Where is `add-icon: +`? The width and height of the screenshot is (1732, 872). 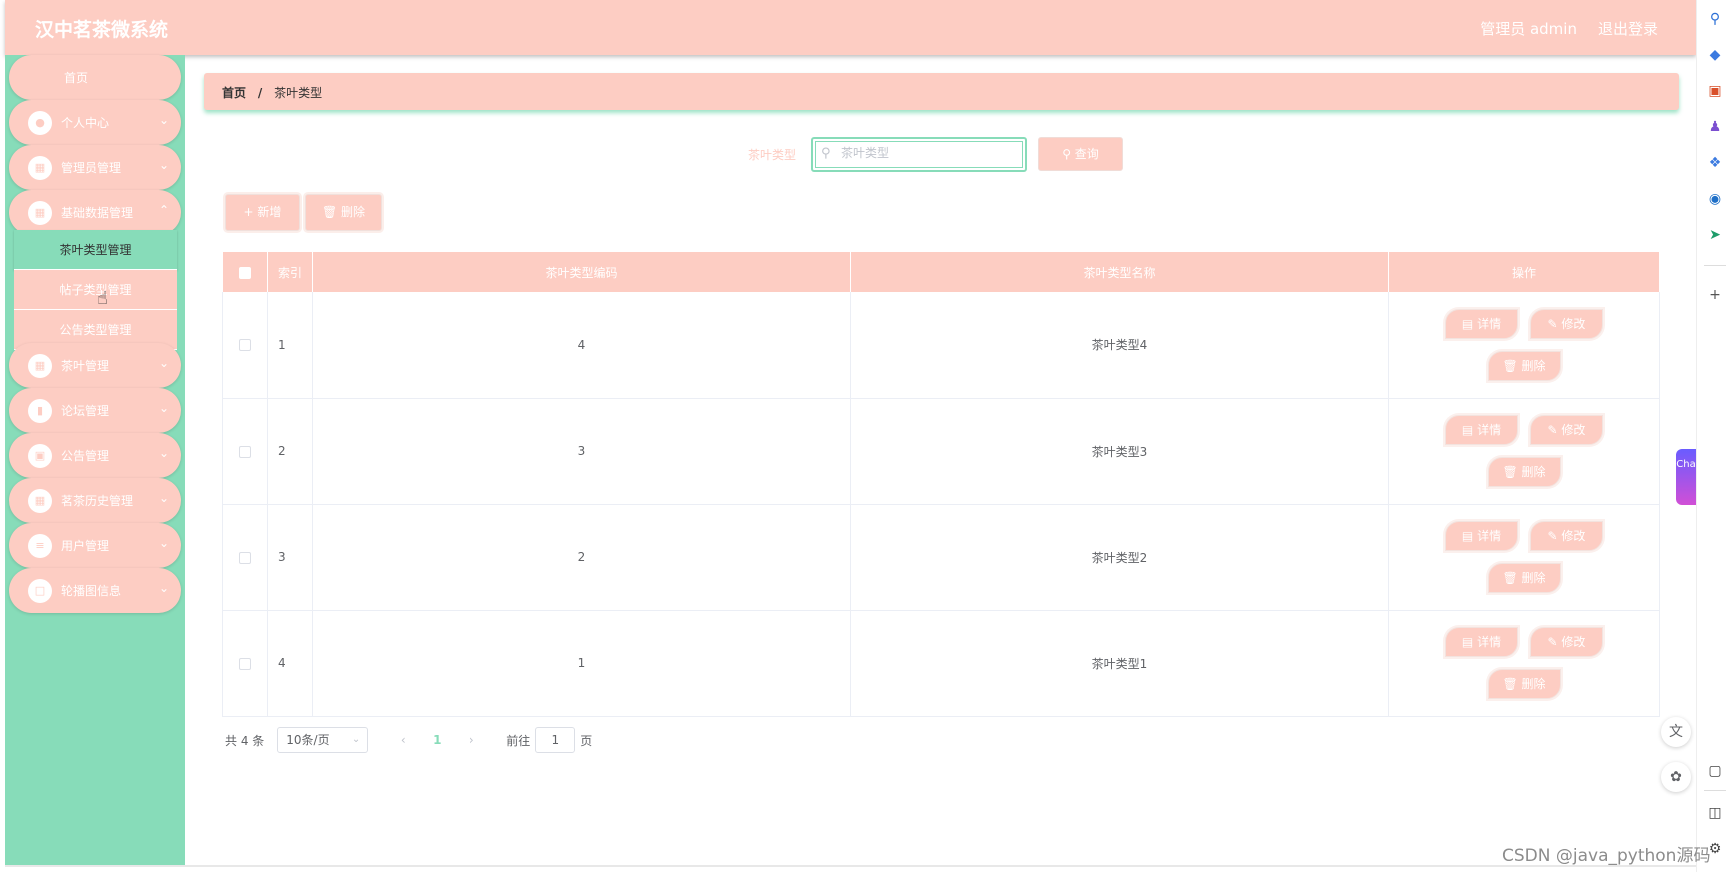 add-icon: + is located at coordinates (1715, 295).